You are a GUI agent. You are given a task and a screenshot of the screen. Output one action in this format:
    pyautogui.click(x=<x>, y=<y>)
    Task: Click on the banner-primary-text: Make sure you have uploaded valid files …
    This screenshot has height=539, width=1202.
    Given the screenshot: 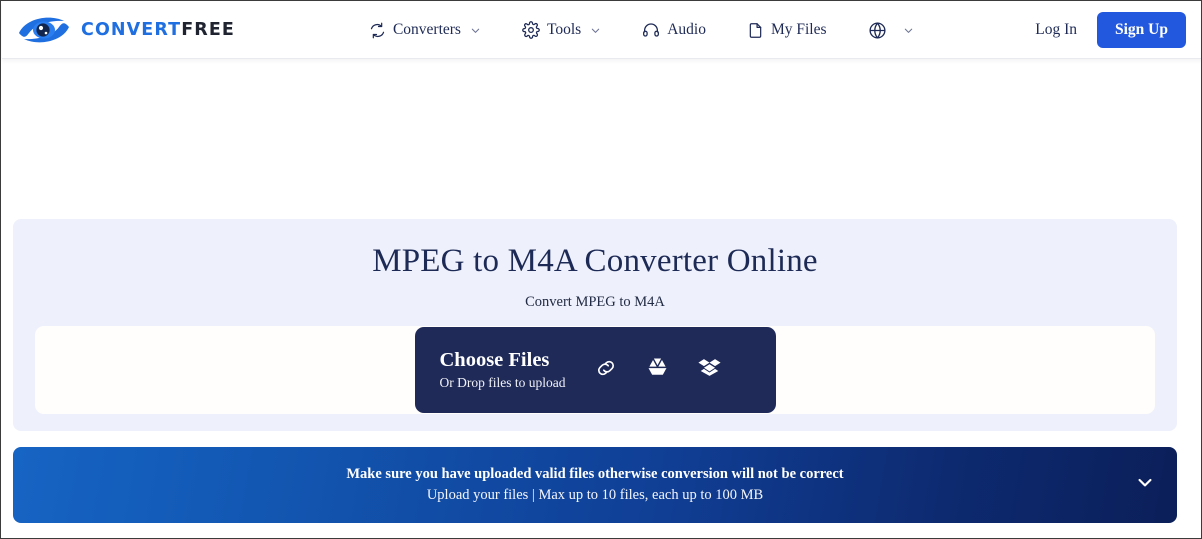 What is the action you would take?
    pyautogui.click(x=595, y=473)
    